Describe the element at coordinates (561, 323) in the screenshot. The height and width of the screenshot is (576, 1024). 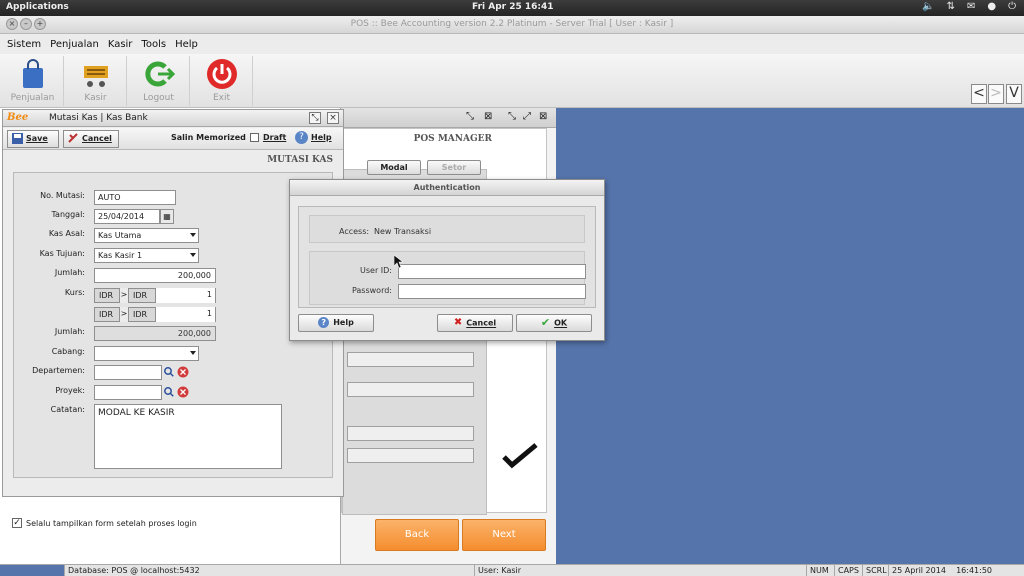
I see `ok-label: OK` at that location.